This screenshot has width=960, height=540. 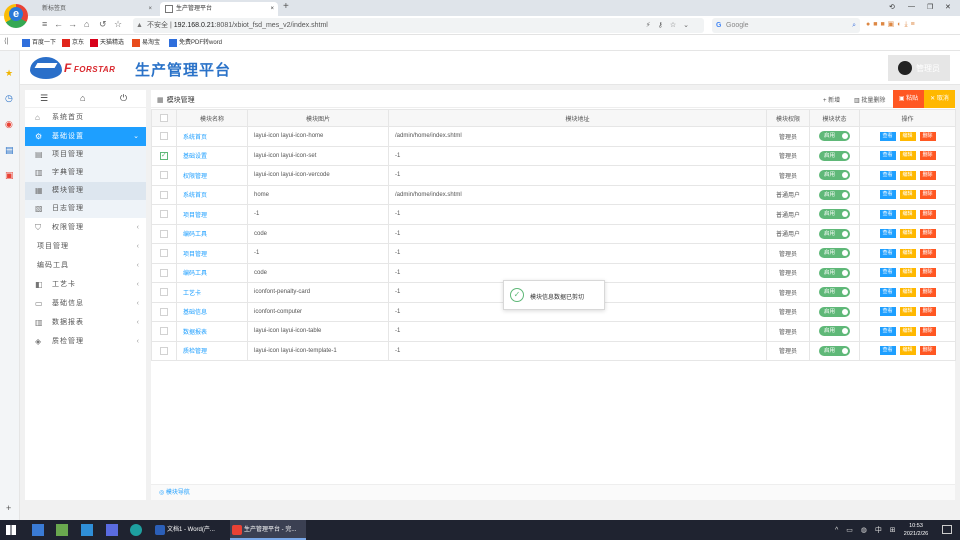 I want to click on module-name: 项目管理, so click(x=212, y=214).